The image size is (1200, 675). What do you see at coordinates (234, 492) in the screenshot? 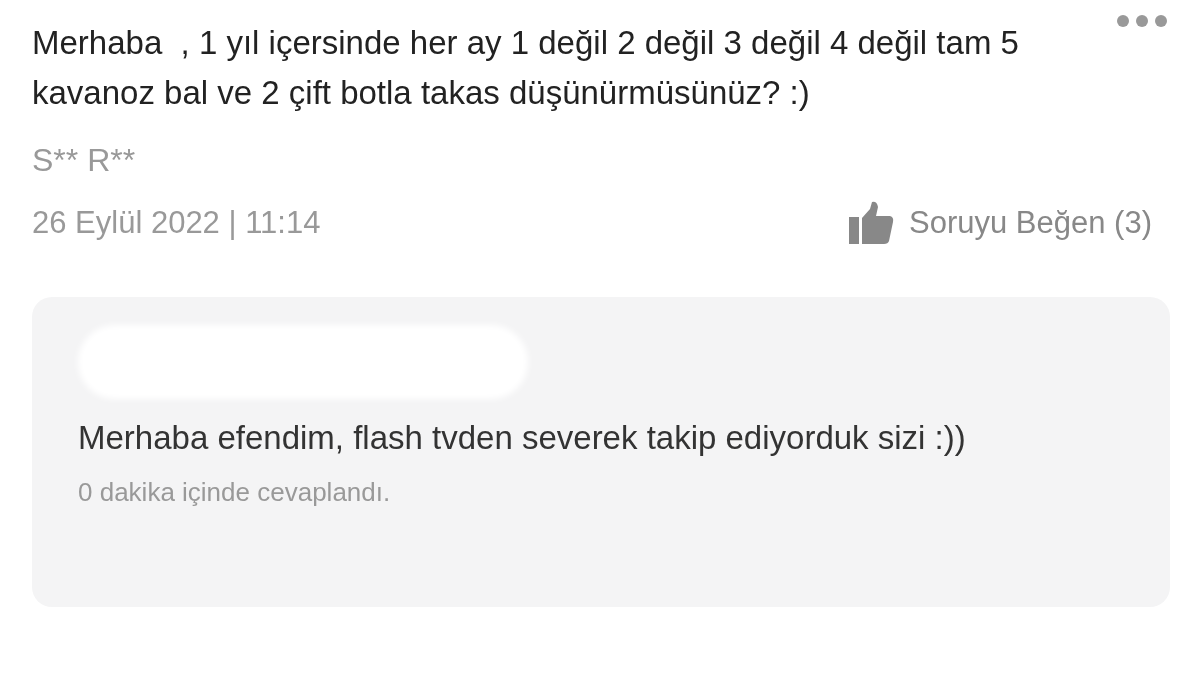
I see `answer-time: 0 dakika içinde cevaplandı.` at bounding box center [234, 492].